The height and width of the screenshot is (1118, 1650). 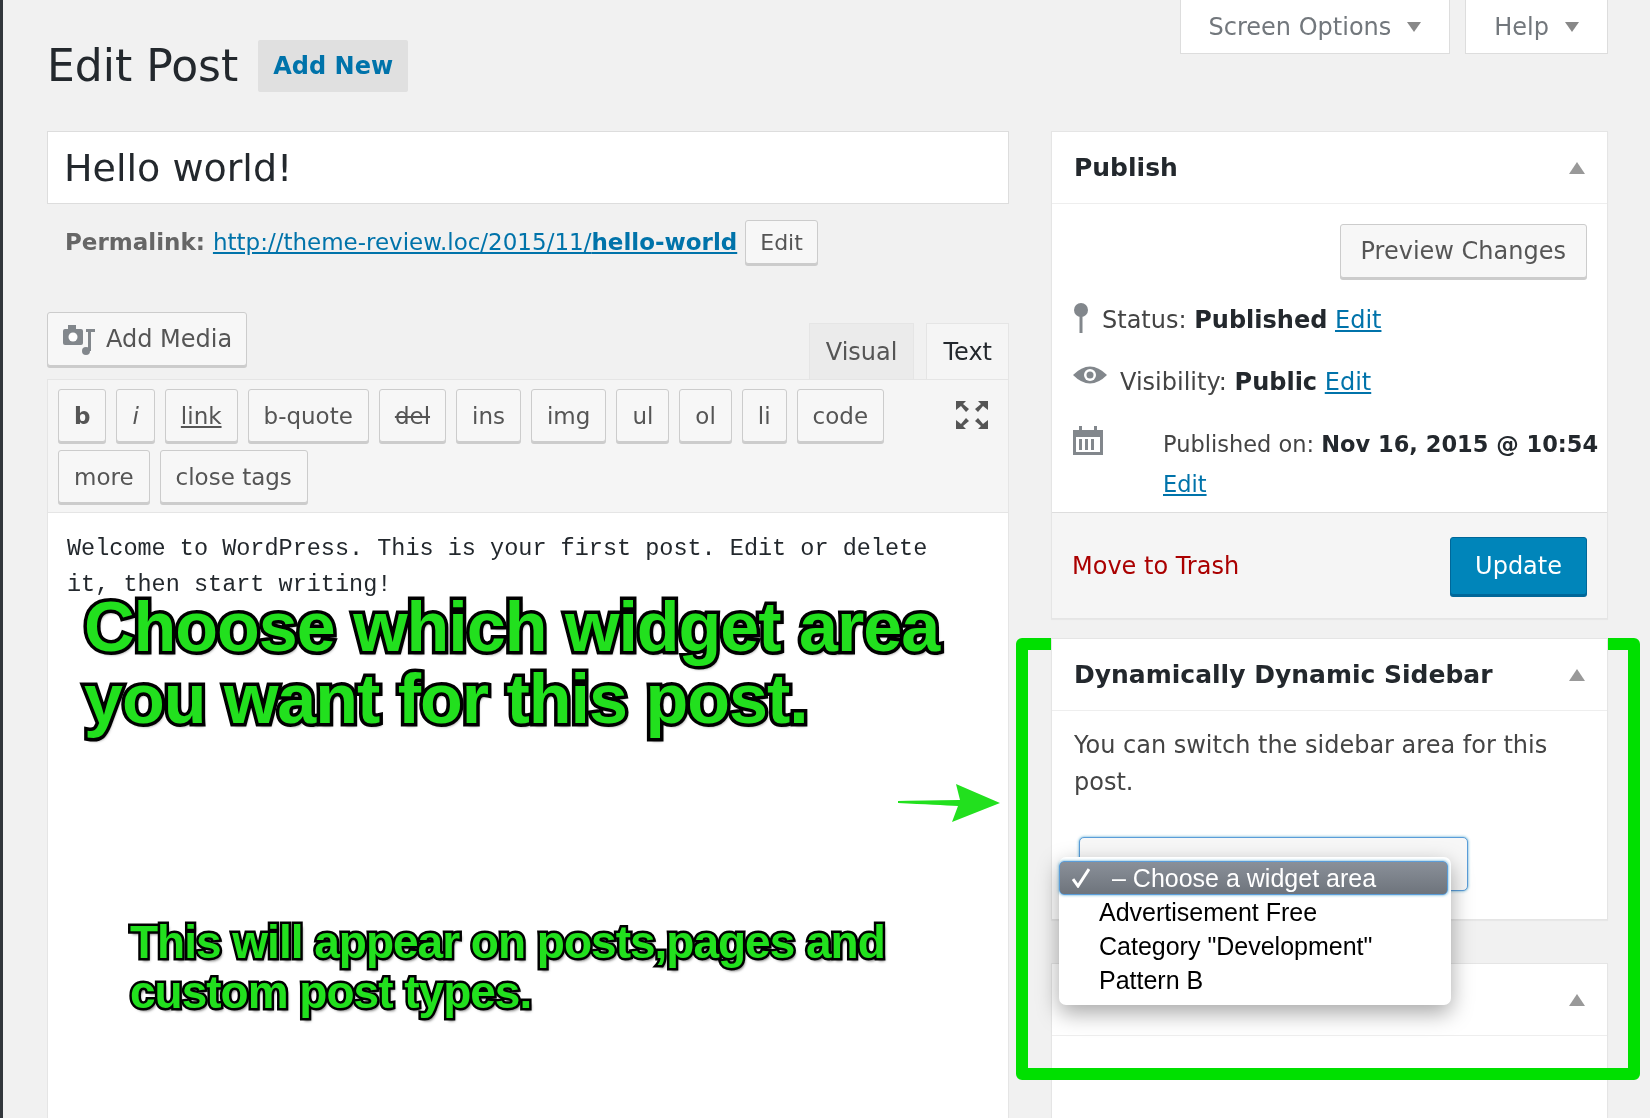 What do you see at coordinates (568, 415) in the screenshot?
I see `quicktag-button: img` at bounding box center [568, 415].